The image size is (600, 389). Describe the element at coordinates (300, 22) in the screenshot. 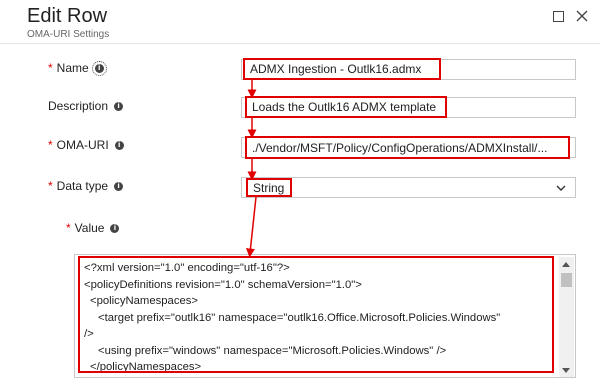

I see `blade-header: Edit Row OMA-URI Settings` at that location.